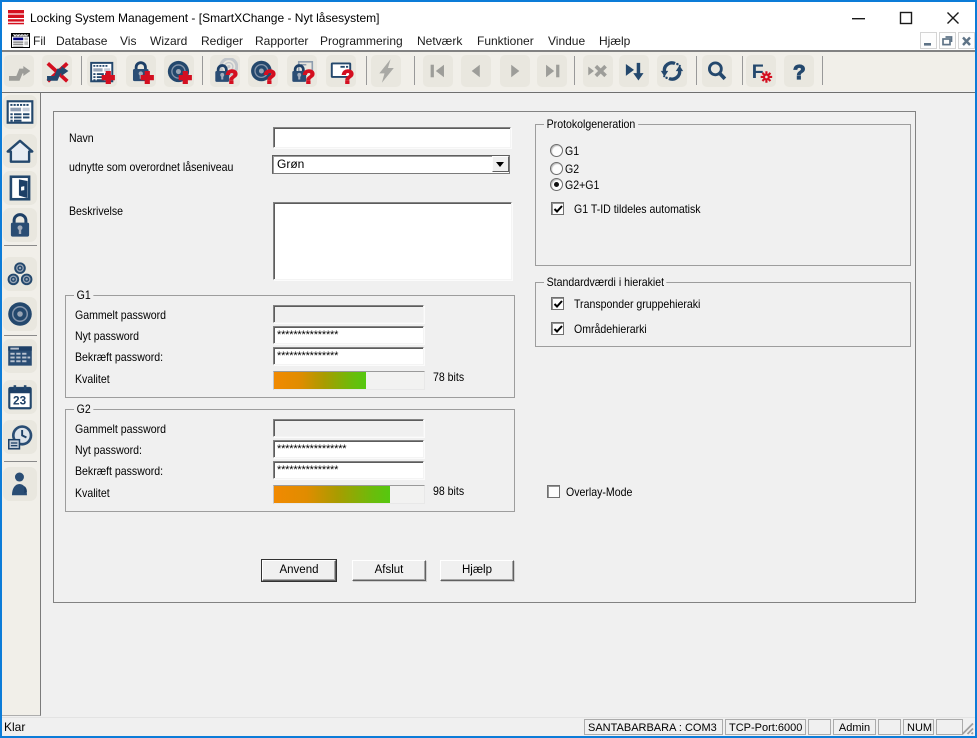 Image resolution: width=977 pixels, height=738 pixels. What do you see at coordinates (20, 401) in the screenshot?
I see `svg-text: 23` at bounding box center [20, 401].